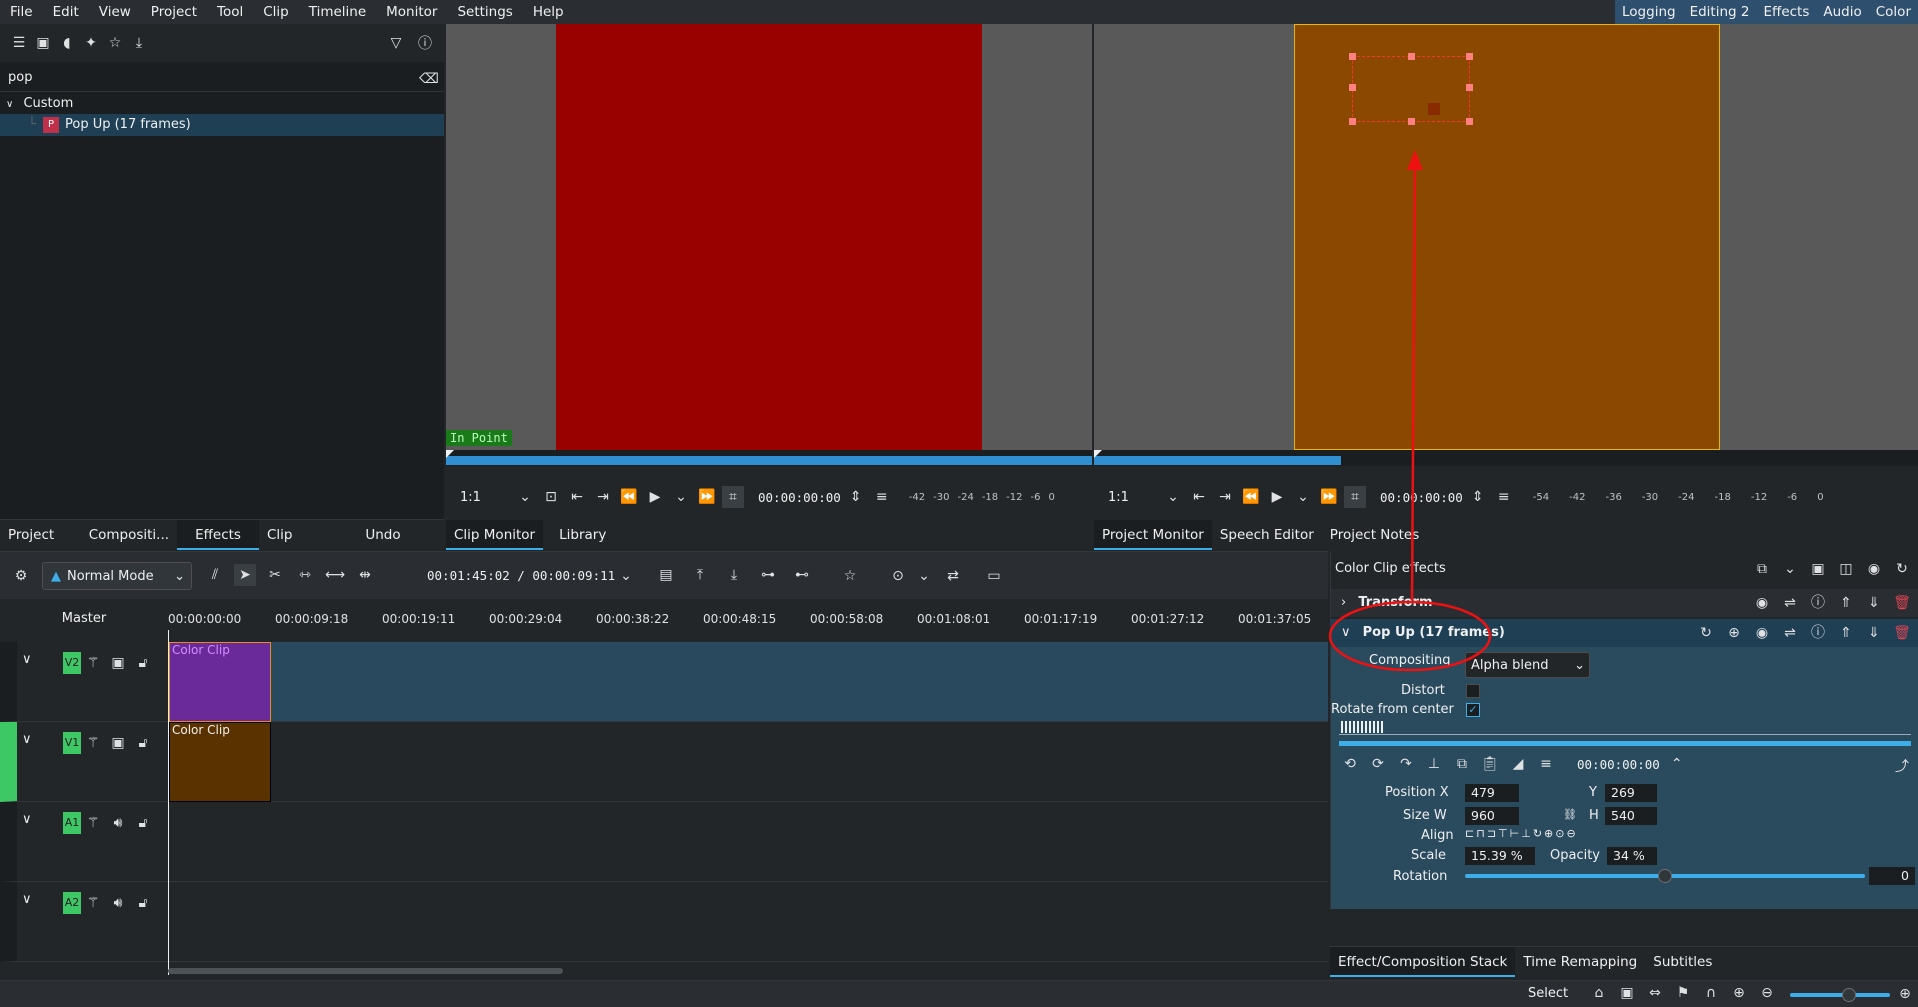 The width and height of the screenshot is (1918, 1007). Describe the element at coordinates (115, 12) in the screenshot. I see `menu-view: View` at that location.